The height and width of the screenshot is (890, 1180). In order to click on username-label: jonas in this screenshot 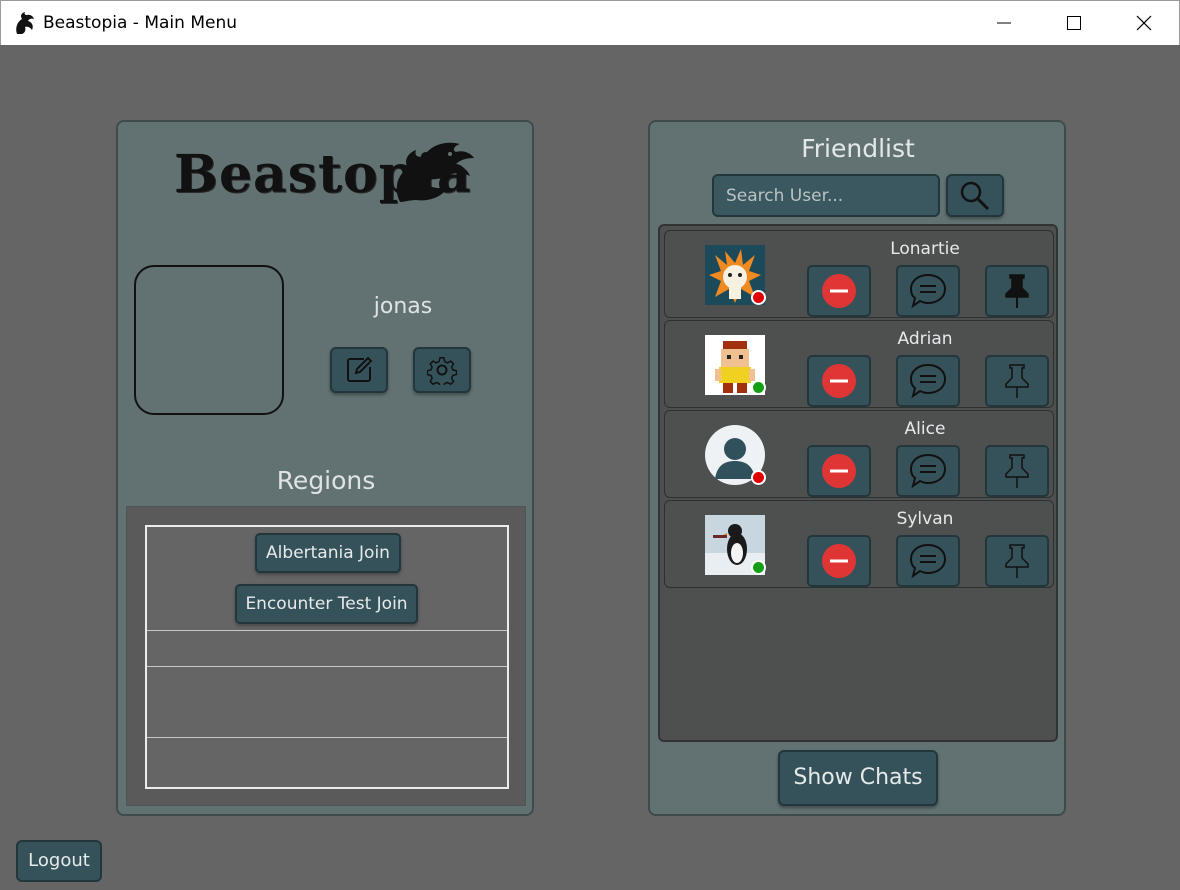, I will do `click(403, 306)`.